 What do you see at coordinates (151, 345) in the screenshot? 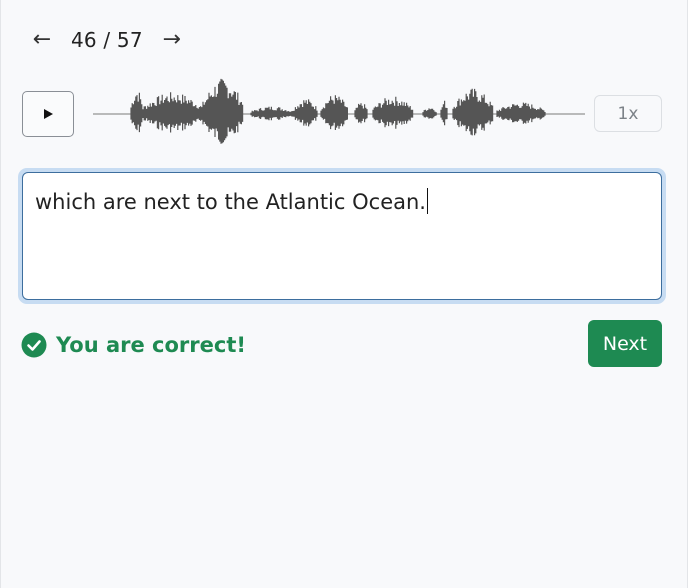
I see `feedback-text: You are correct!` at bounding box center [151, 345].